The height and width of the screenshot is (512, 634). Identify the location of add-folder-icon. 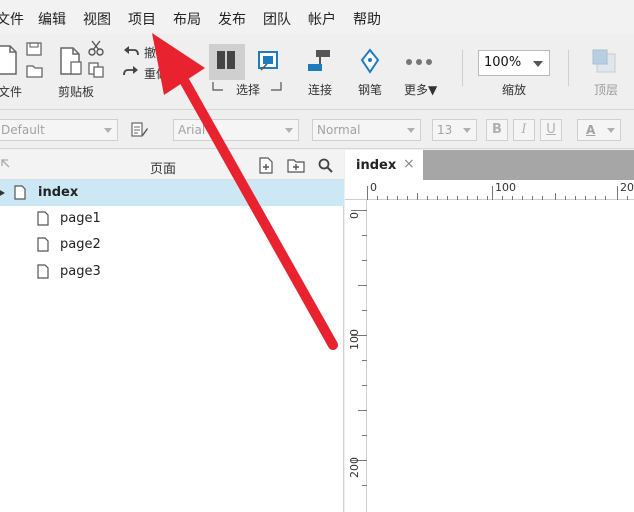
(296, 165).